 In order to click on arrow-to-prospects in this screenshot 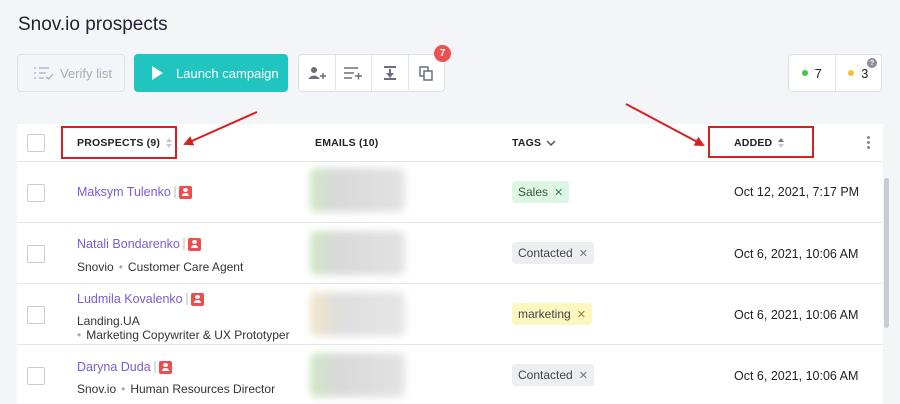, I will do `click(220, 128)`.